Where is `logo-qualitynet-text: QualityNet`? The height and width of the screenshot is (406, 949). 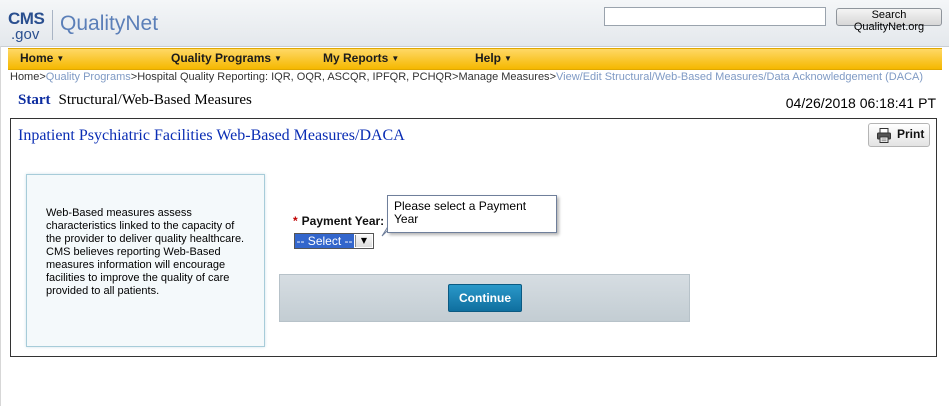 logo-qualitynet-text: QualityNet is located at coordinates (109, 23).